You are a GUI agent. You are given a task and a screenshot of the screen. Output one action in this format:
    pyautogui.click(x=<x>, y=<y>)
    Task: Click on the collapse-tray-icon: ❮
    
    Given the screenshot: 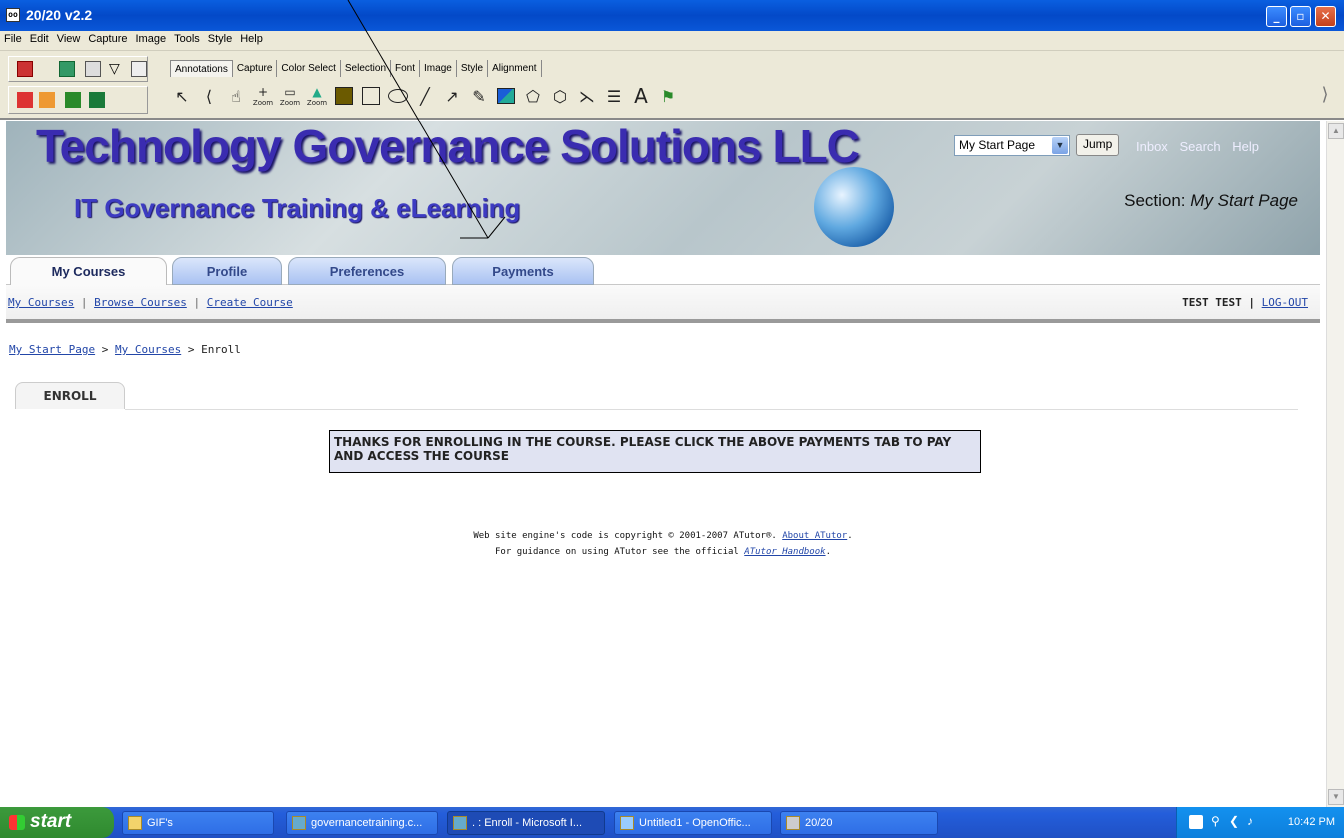 What is the action you would take?
    pyautogui.click(x=1234, y=821)
    